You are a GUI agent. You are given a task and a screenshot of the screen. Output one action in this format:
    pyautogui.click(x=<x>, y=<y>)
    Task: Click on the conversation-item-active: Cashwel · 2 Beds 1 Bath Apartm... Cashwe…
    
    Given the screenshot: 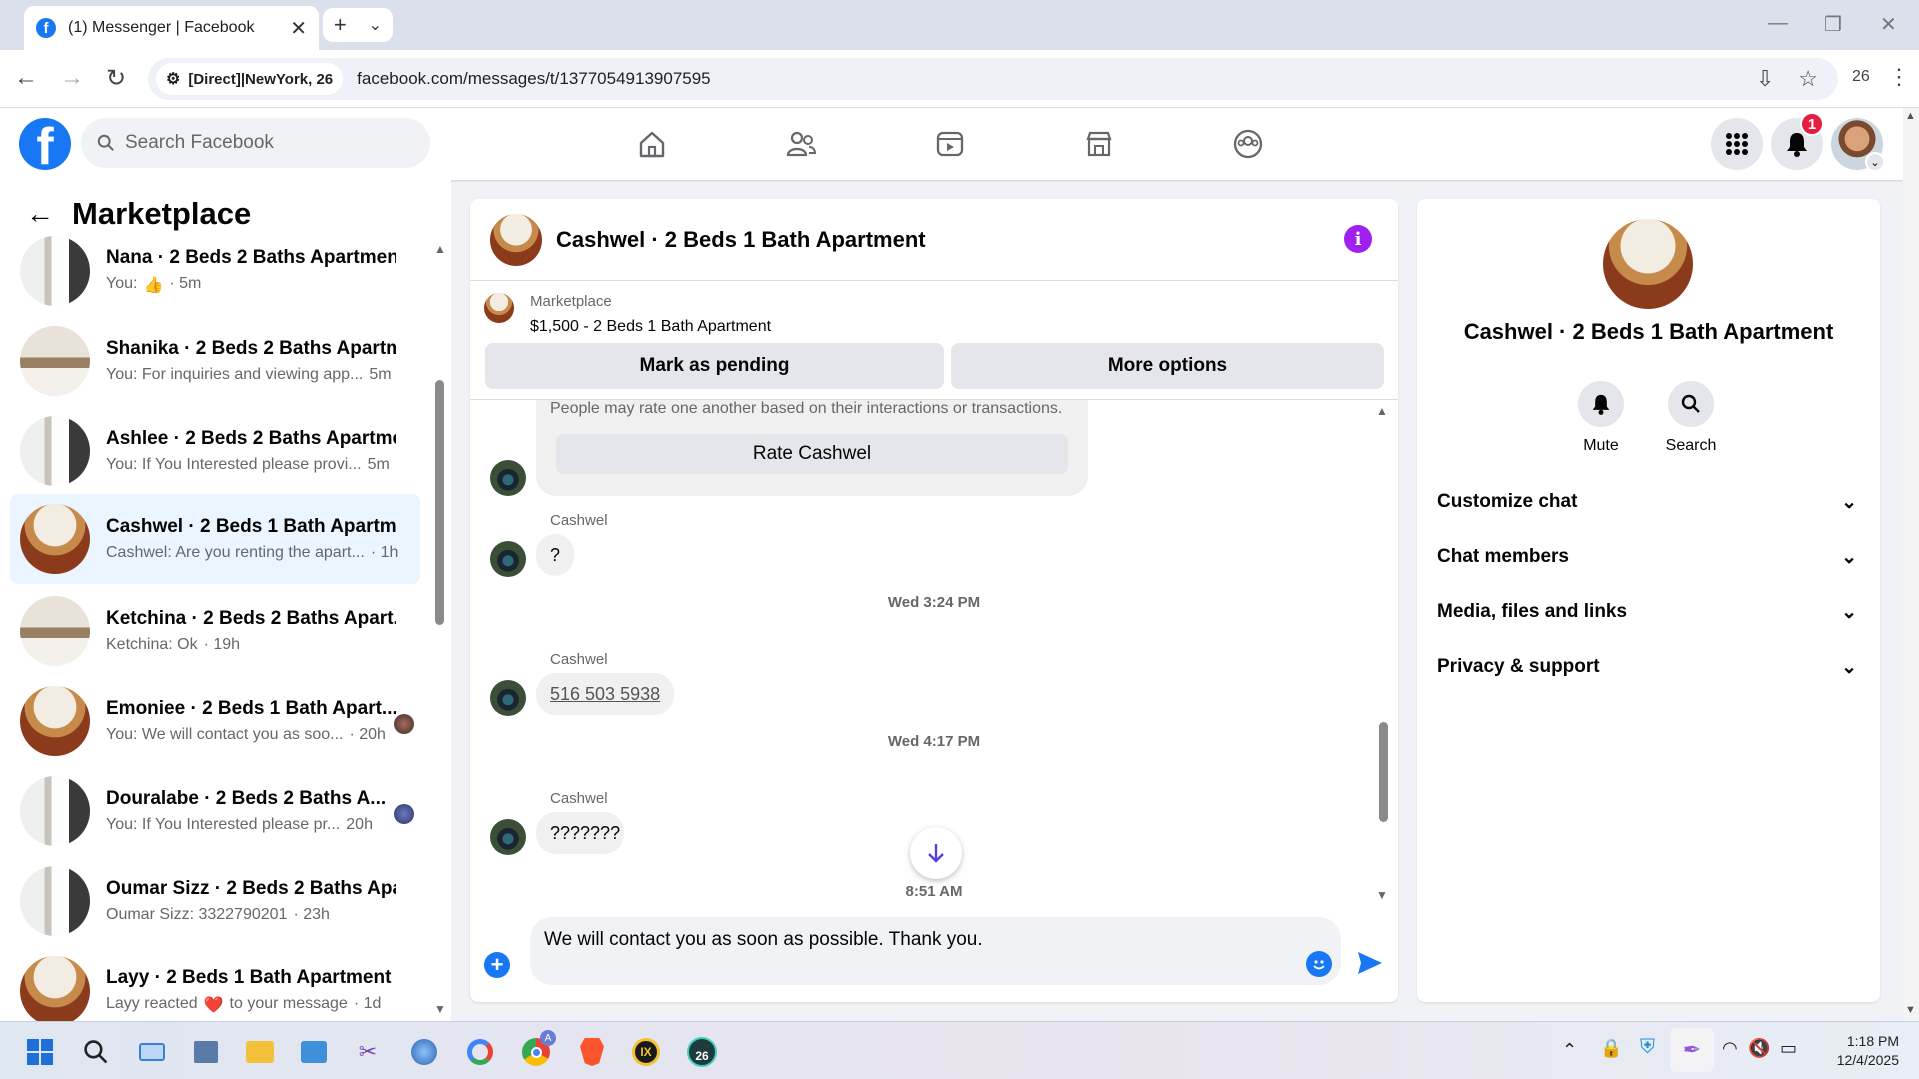 What is the action you would take?
    pyautogui.click(x=215, y=539)
    